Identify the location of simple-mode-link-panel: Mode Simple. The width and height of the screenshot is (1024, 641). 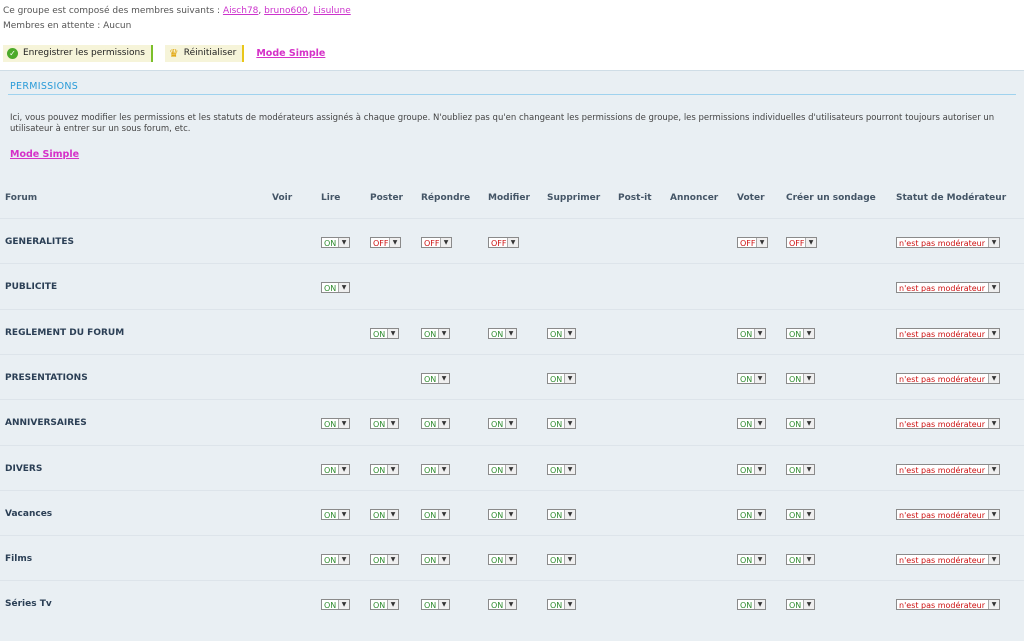
(44, 154).